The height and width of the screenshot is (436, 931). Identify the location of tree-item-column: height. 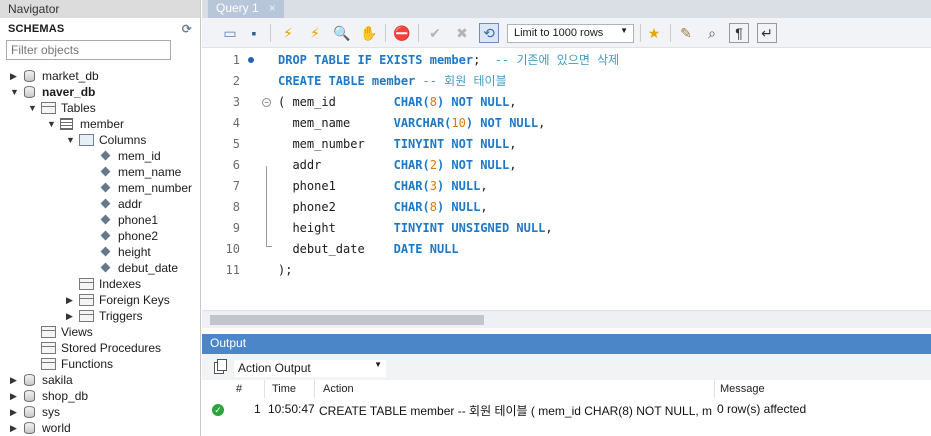
(100, 252).